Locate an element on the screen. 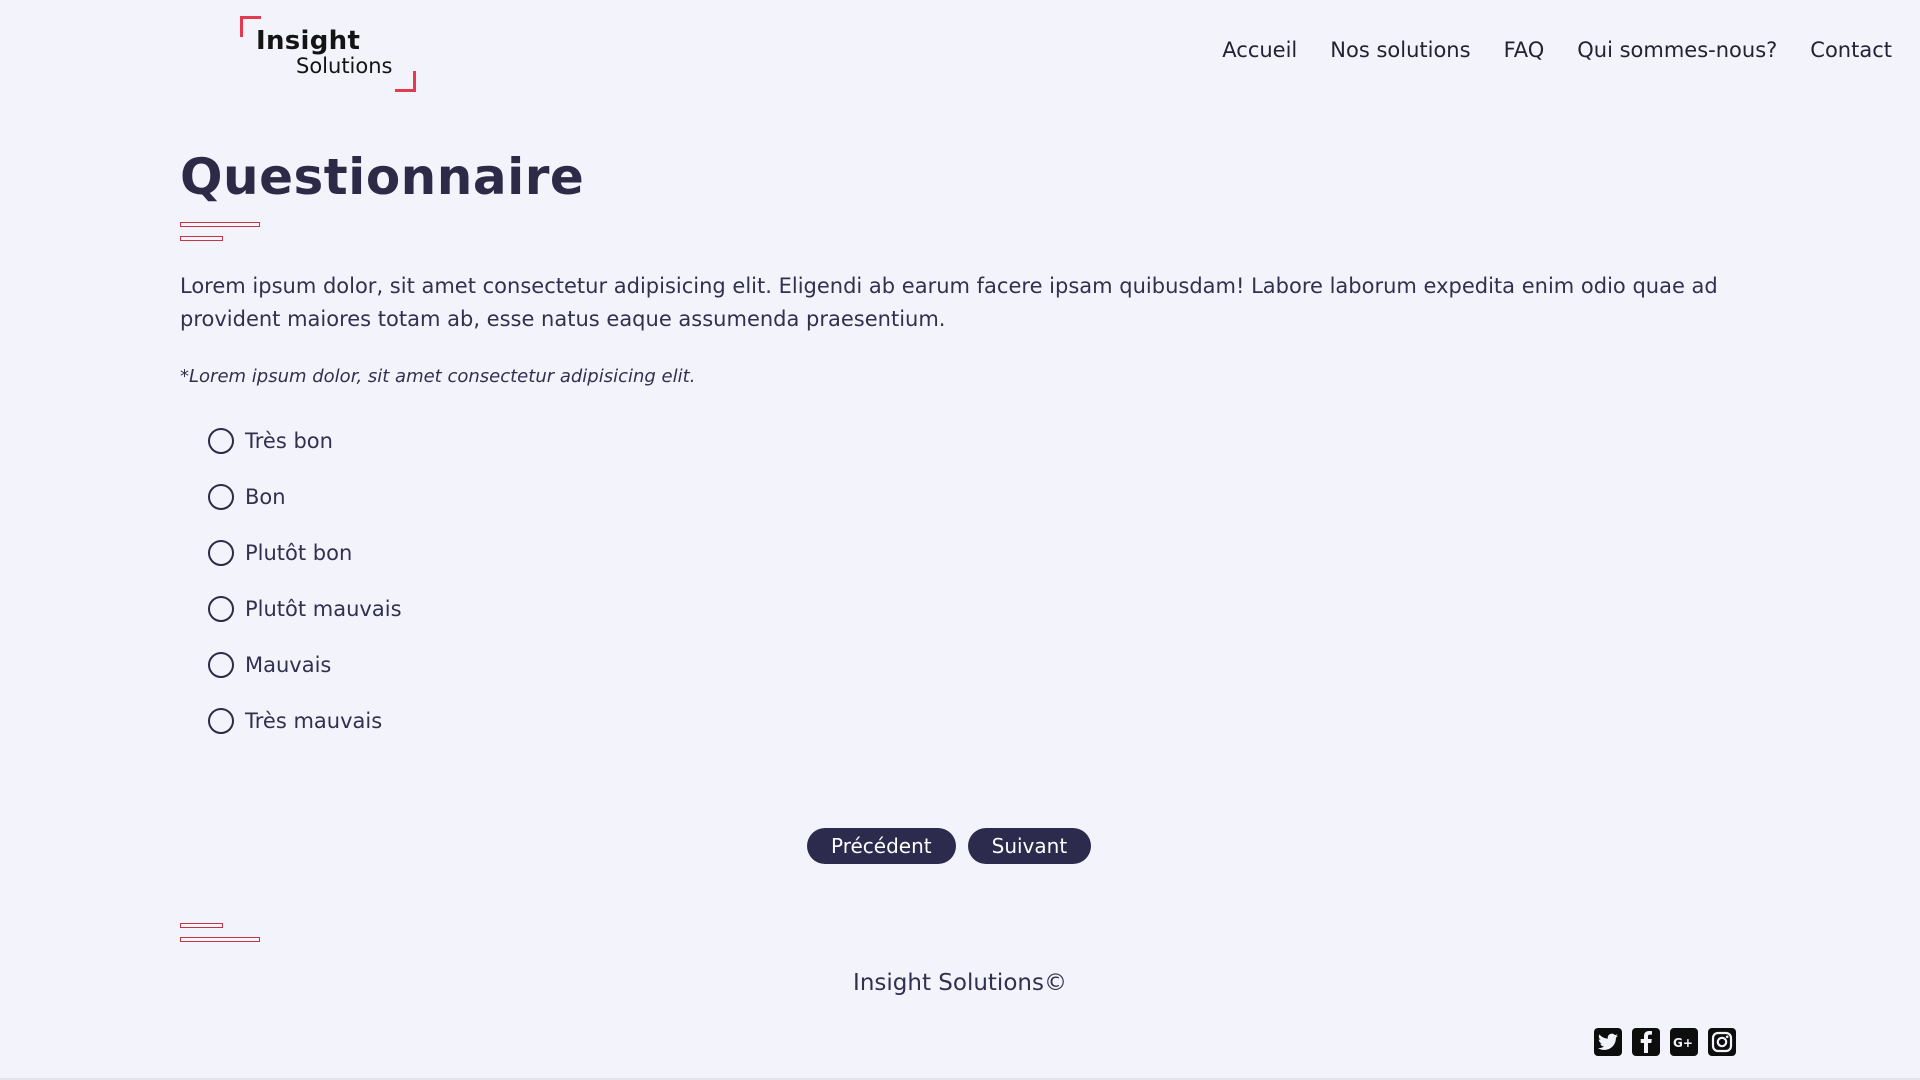  nav-link-nos-solutions: Nos solutions is located at coordinates (1400, 50).